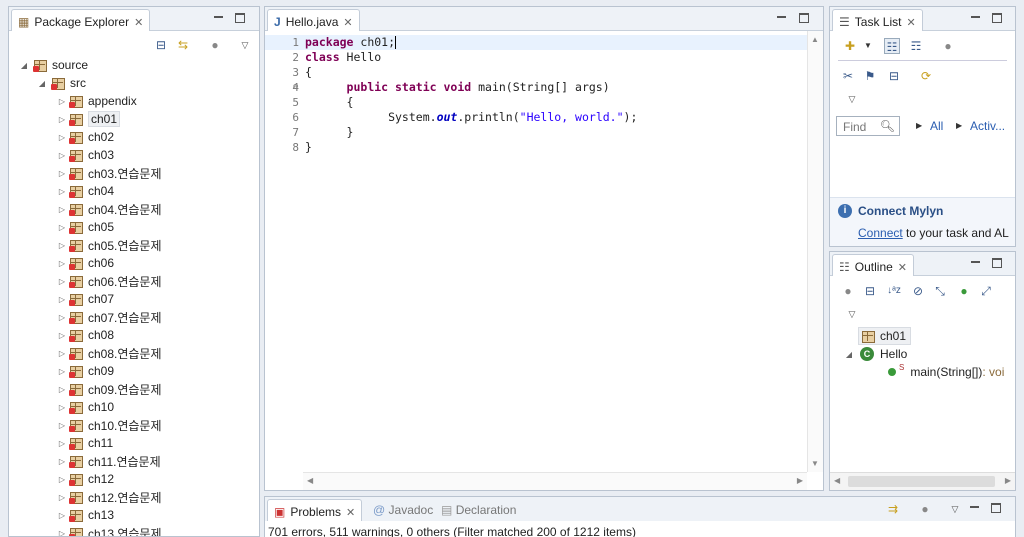 Image resolution: width=1024 pixels, height=537 pixels. What do you see at coordinates (85, 515) in the screenshot?
I see `package-row: ▷ ch13` at bounding box center [85, 515].